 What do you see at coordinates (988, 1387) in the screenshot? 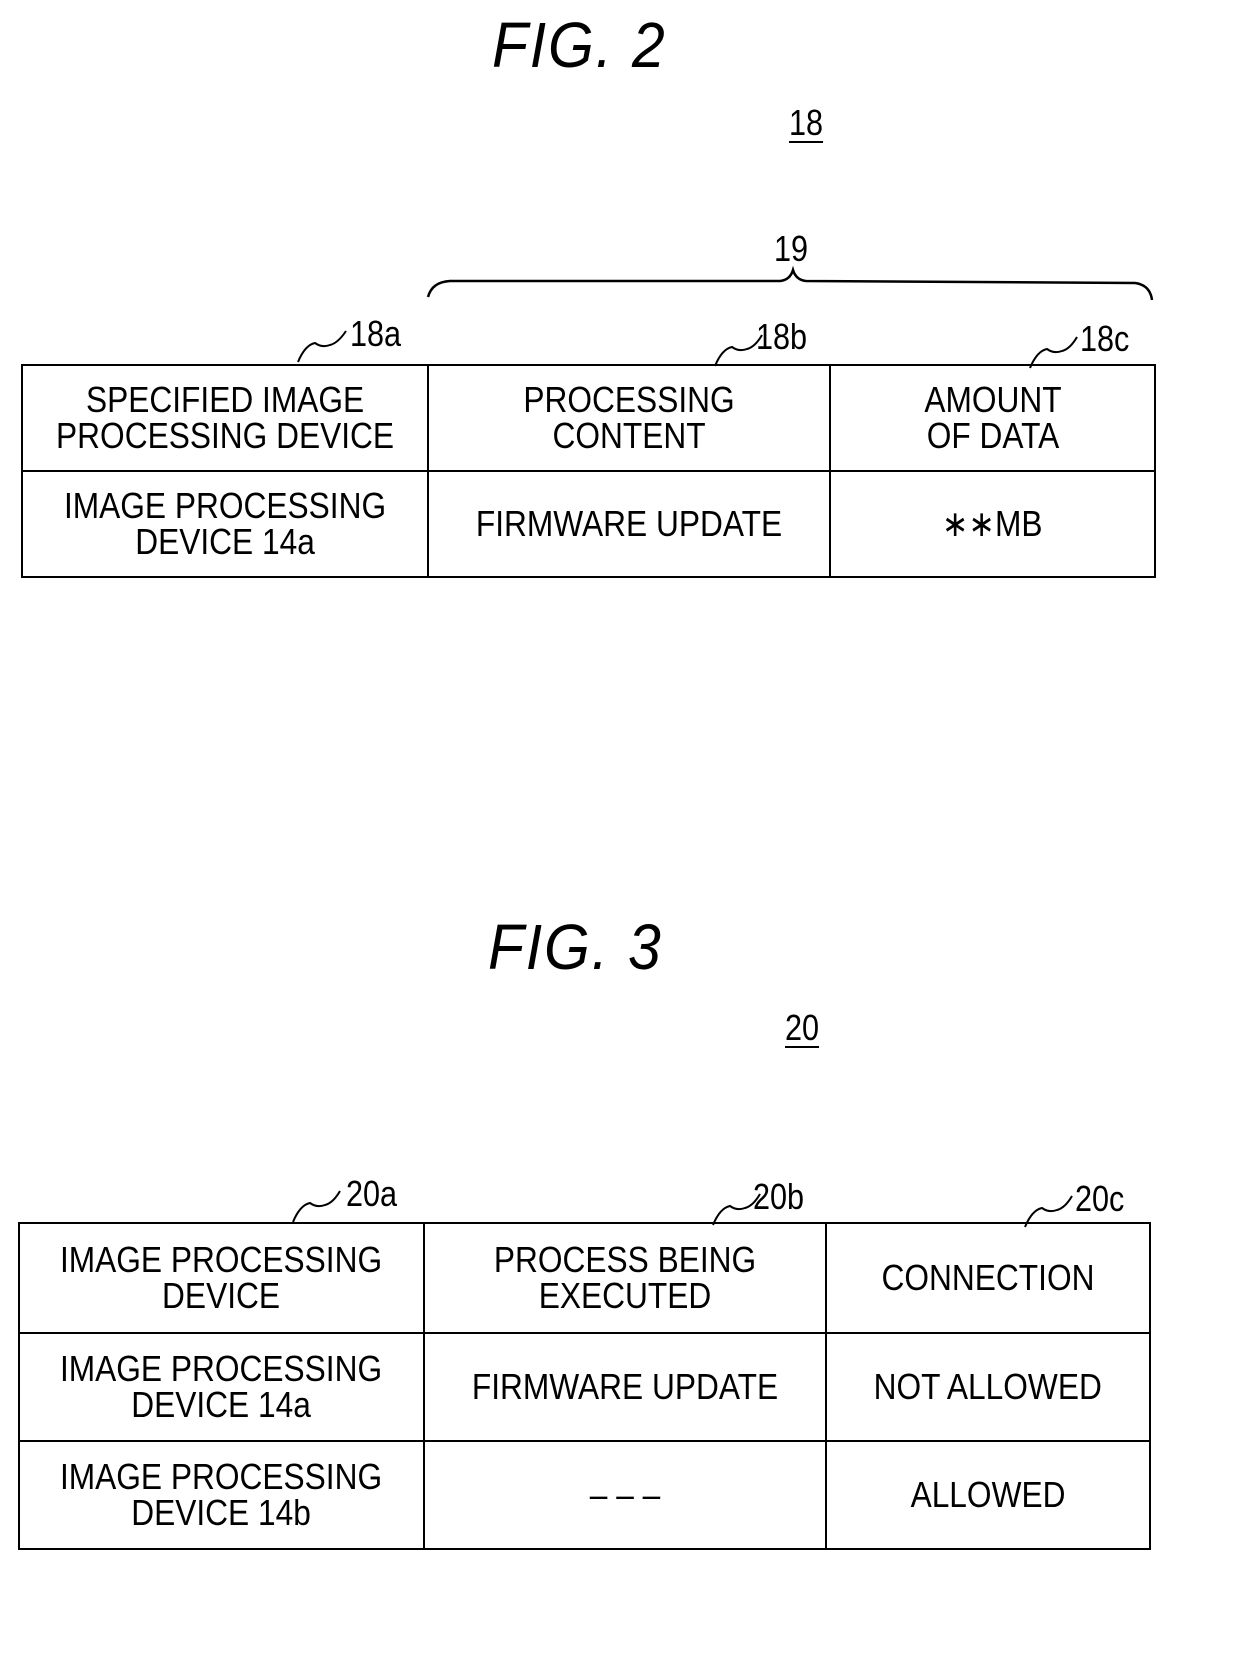
I see `table-cell: NOT ALLOWED` at bounding box center [988, 1387].